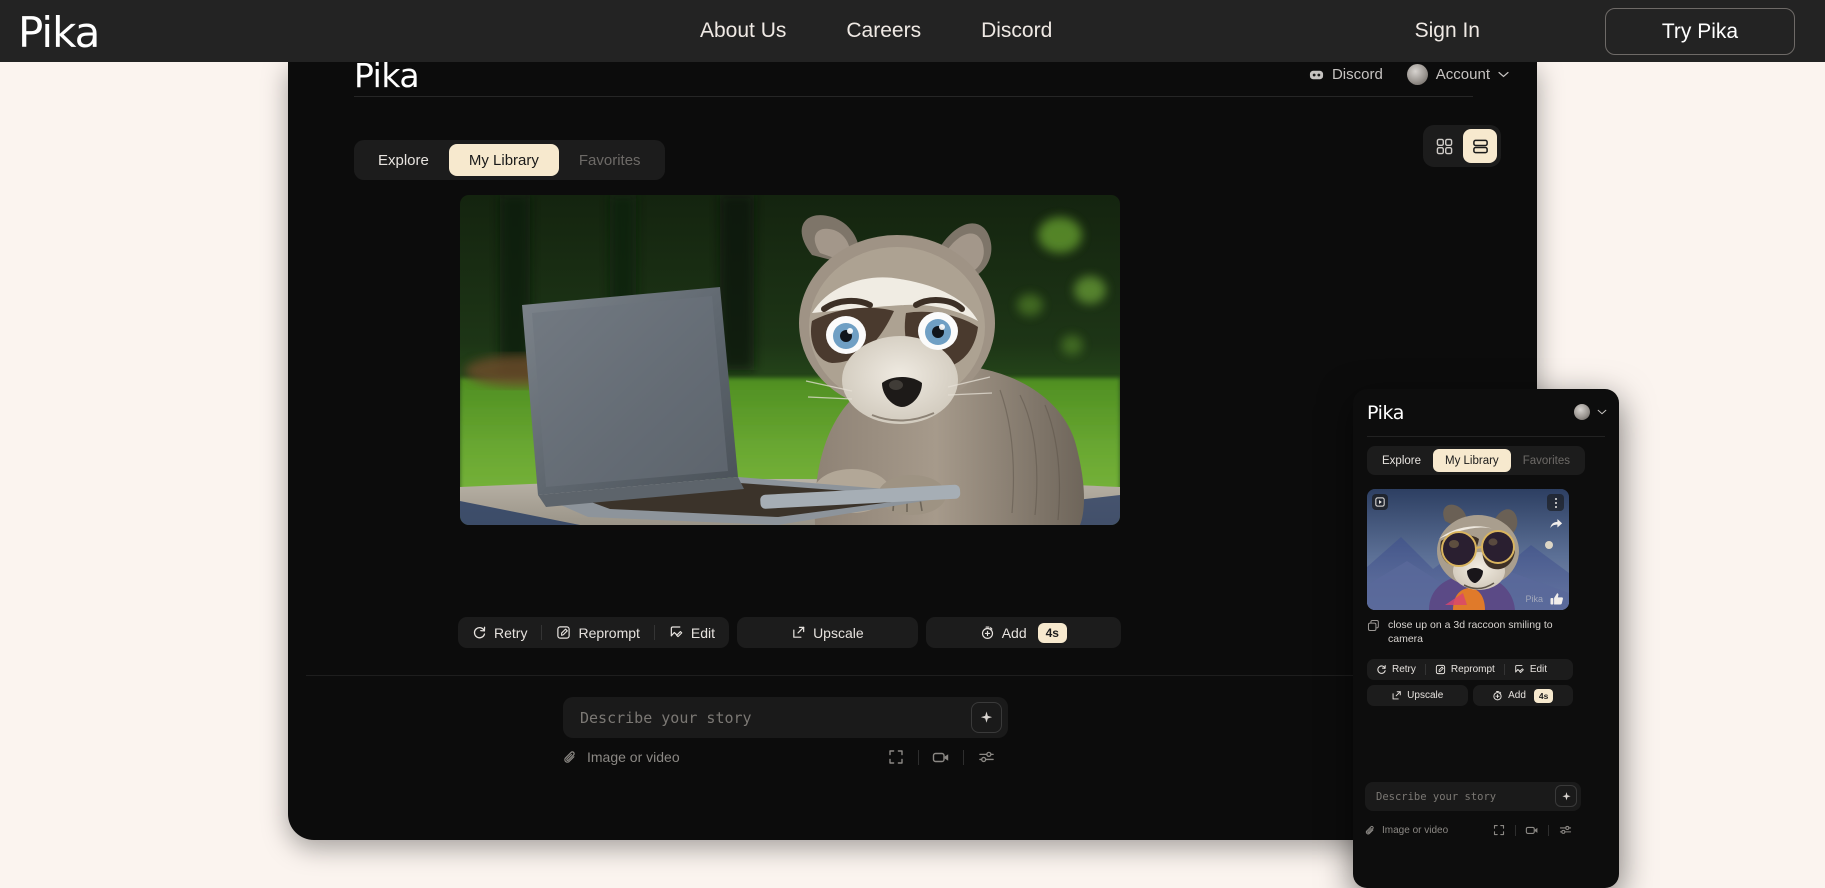 The image size is (1825, 888). I want to click on mobile-prompt-input: Describe your story, so click(1436, 797).